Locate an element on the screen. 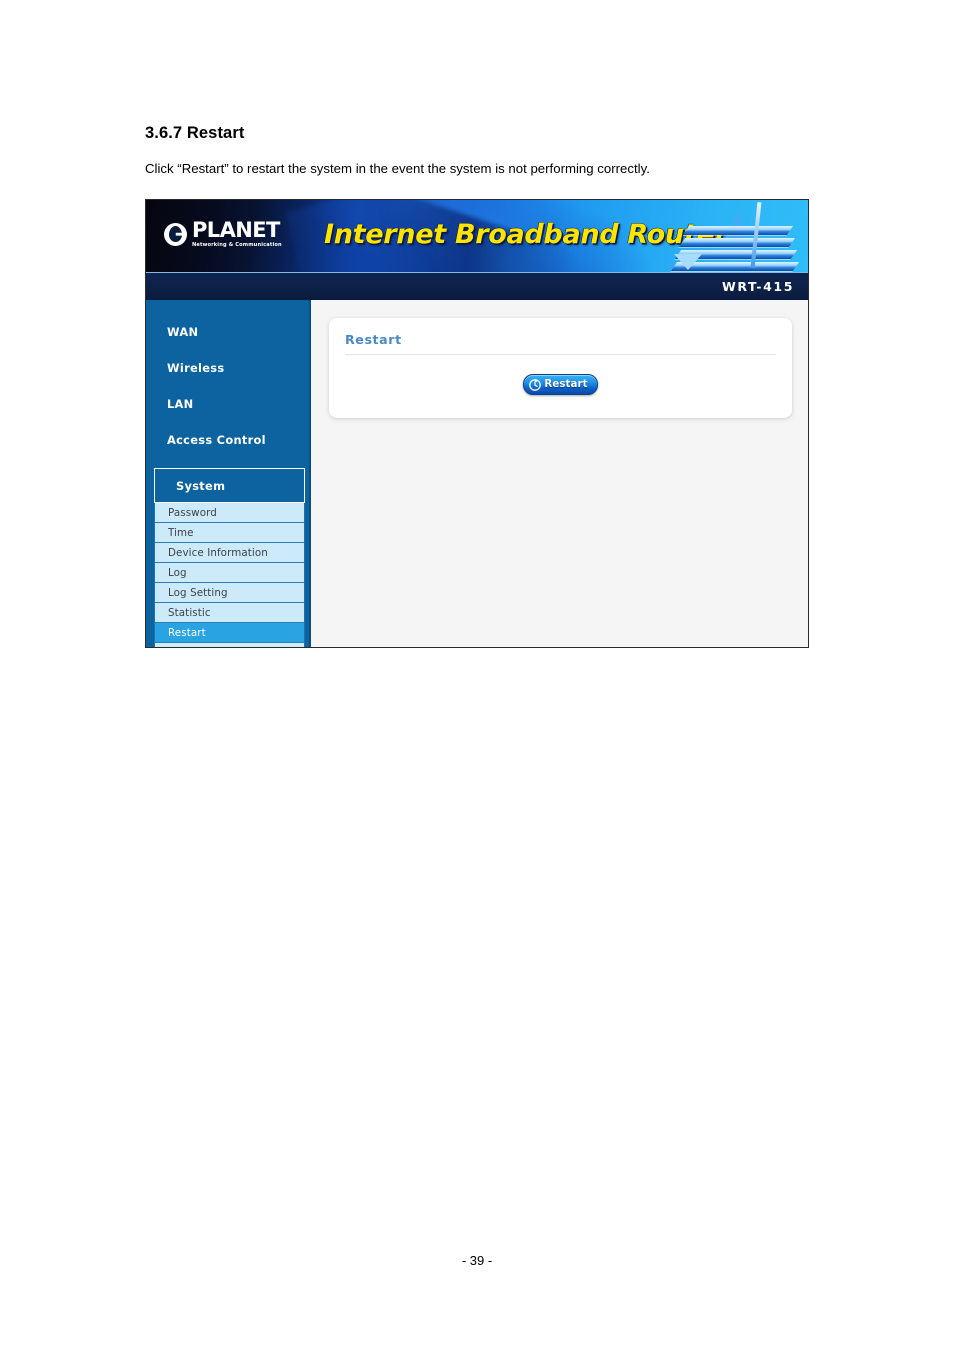 Image resolution: width=954 pixels, height=1351 pixels. sidebar-subitem-label: Password is located at coordinates (192, 512).